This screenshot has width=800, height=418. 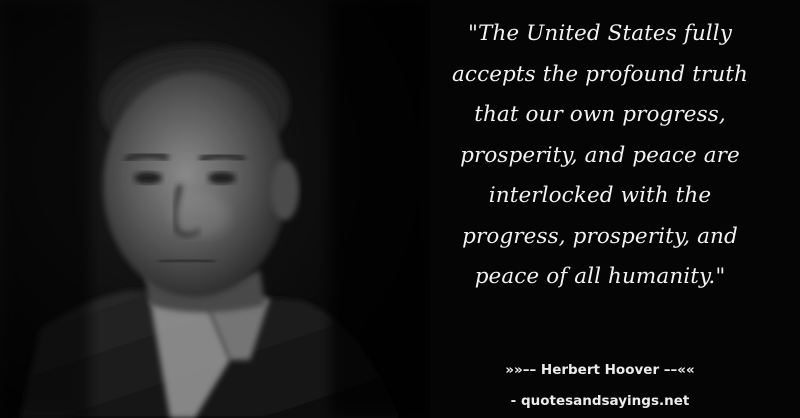 What do you see at coordinates (600, 236) in the screenshot?
I see `quote-line: progress, prosperity, and` at bounding box center [600, 236].